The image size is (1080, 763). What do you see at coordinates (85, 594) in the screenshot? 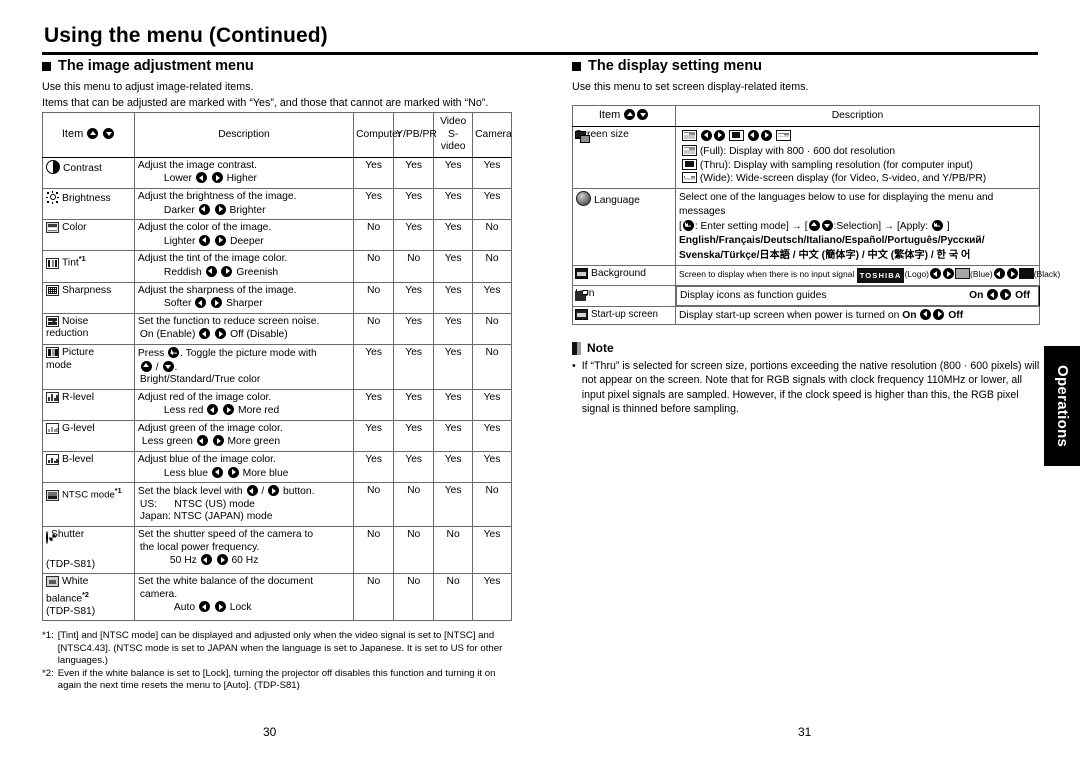
I see `footnote-ref: *2` at bounding box center [85, 594].